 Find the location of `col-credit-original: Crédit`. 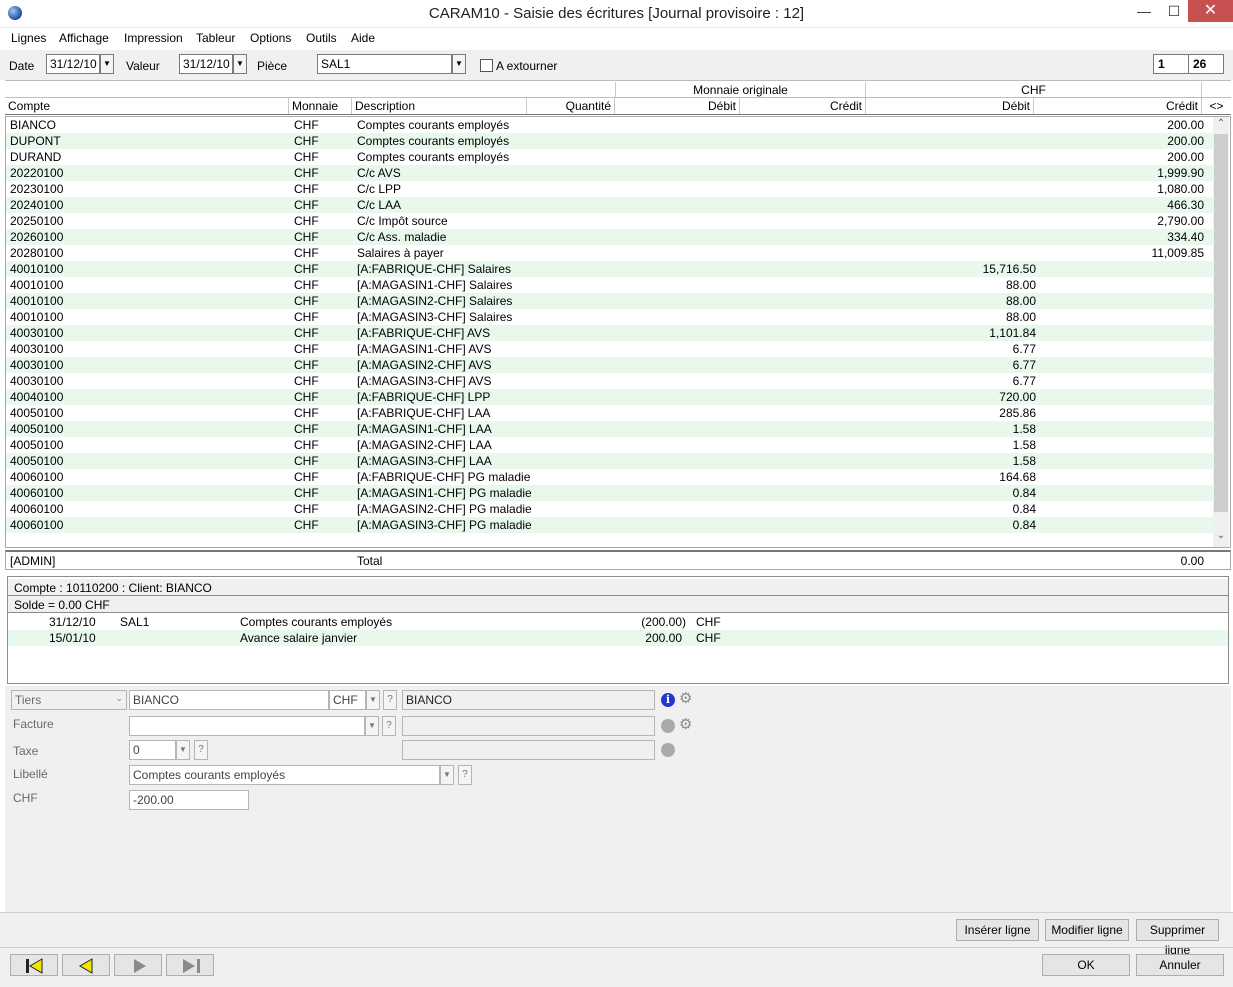

col-credit-original: Crédit is located at coordinates (803, 106).